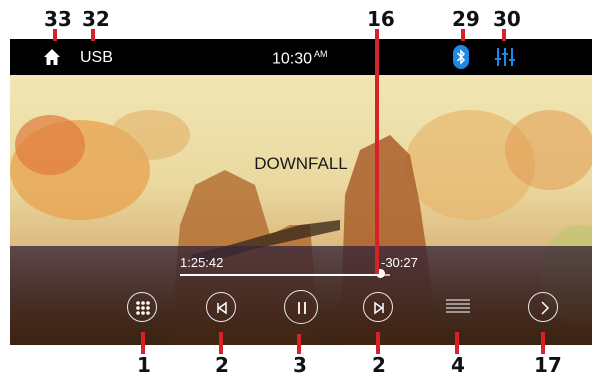  Describe the element at coordinates (292, 59) in the screenshot. I see `clock-time: 10:30` at that location.